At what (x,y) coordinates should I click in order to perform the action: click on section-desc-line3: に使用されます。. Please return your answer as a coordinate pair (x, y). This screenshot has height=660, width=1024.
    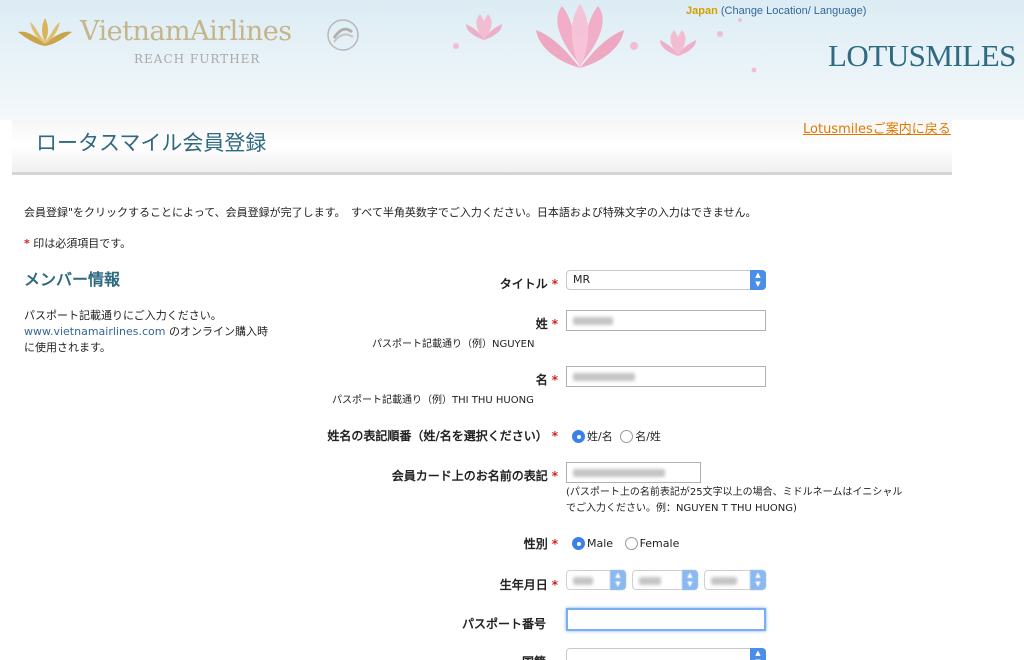
    Looking at the image, I should click on (67, 347).